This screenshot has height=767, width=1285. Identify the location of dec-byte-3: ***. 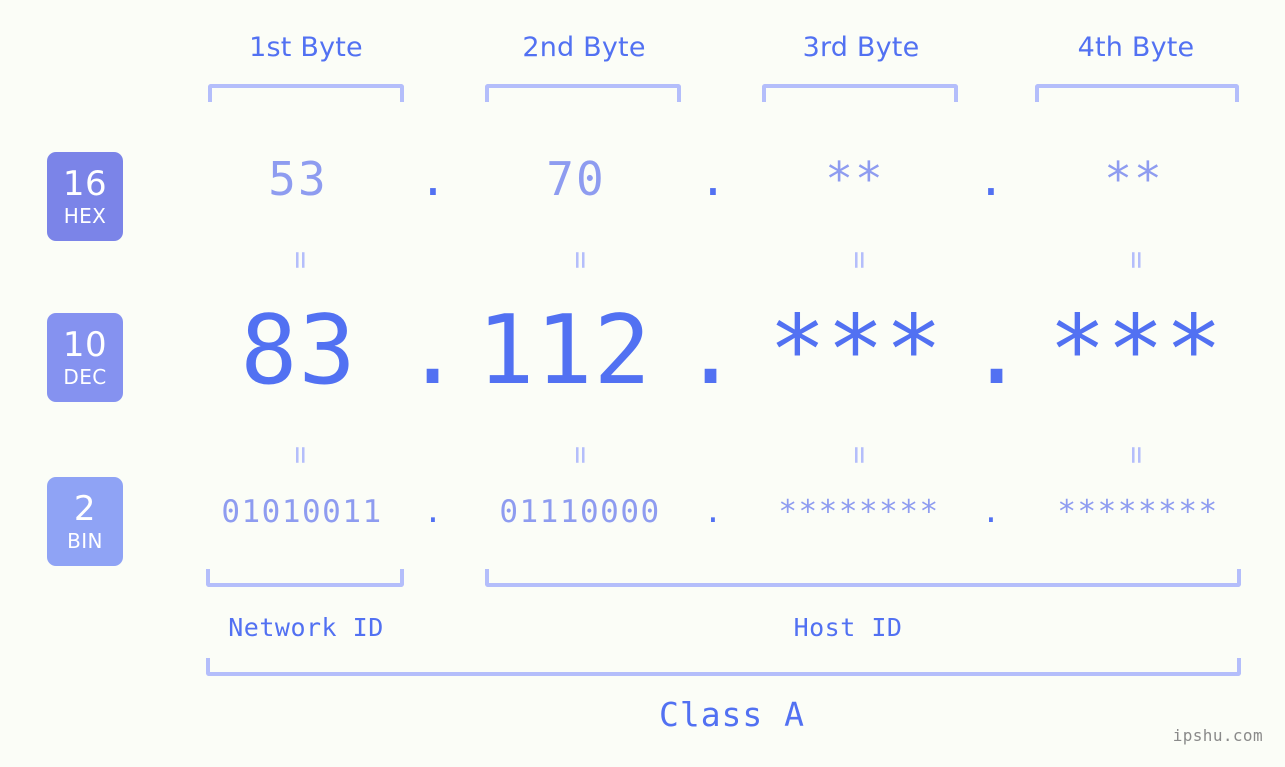
(856, 351).